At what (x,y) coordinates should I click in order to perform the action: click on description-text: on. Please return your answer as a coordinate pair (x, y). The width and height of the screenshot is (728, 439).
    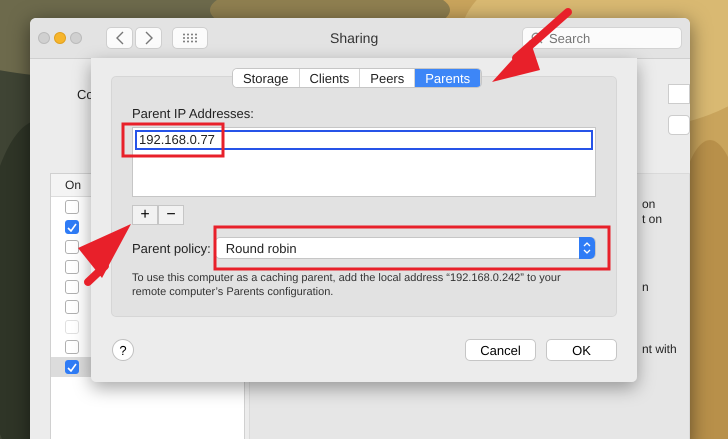
    Looking at the image, I should click on (649, 204).